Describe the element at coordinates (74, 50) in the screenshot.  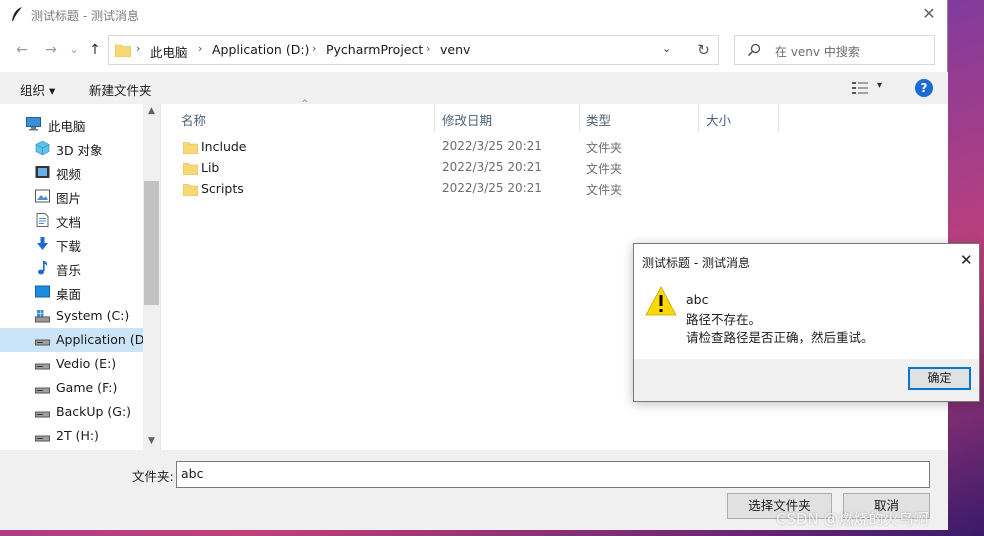
I see `recent-locations-chevron-icon: ⌄` at that location.